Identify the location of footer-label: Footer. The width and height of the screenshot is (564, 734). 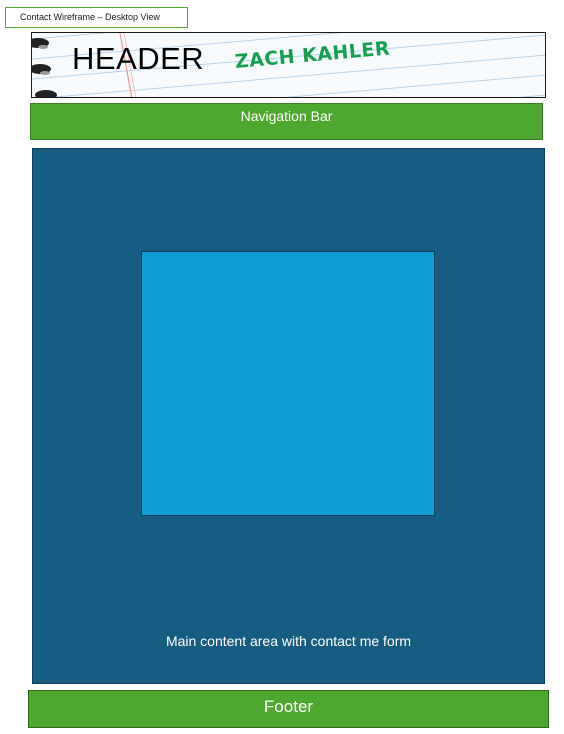
(288, 706).